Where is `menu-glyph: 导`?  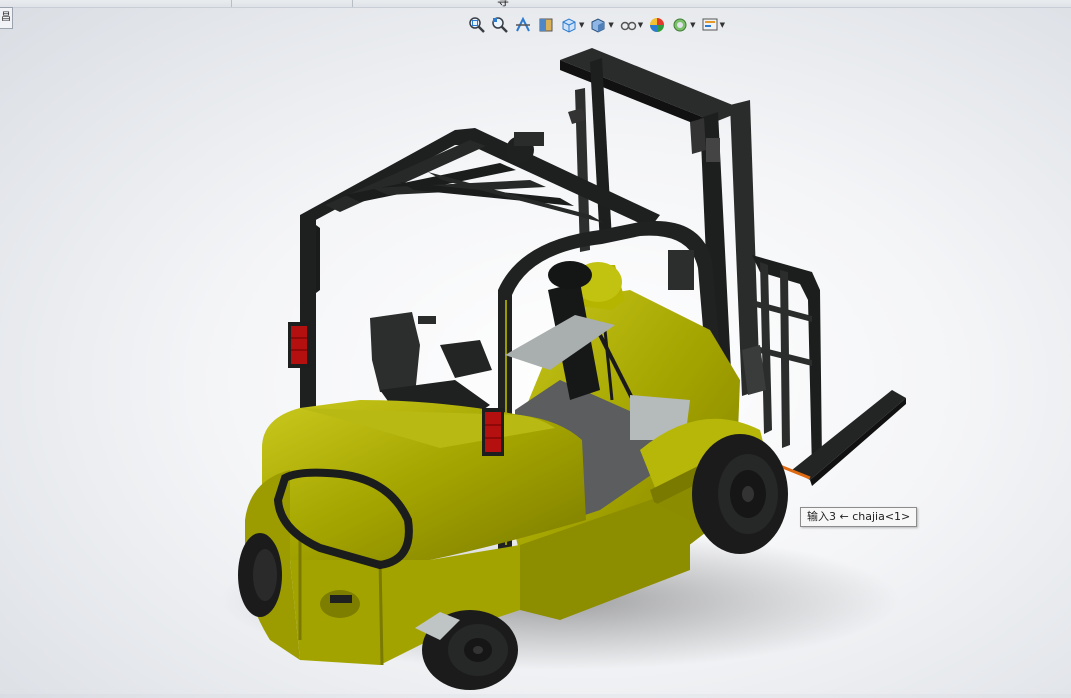
menu-glyph: 导 is located at coordinates (503, 4).